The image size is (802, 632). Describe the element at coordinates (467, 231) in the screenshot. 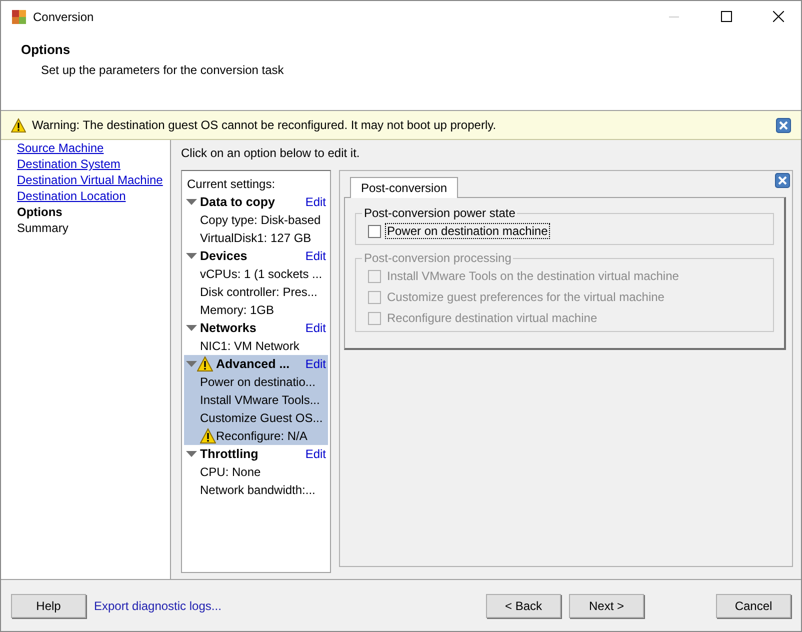

I see `checkbox-label: Power on destination machine` at that location.